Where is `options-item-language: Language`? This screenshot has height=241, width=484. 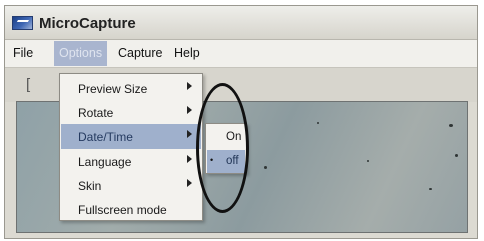 options-item-language: Language is located at coordinates (131, 161).